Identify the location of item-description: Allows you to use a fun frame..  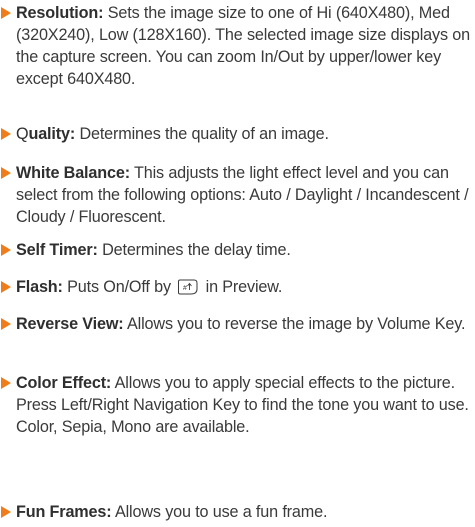
(221, 512).